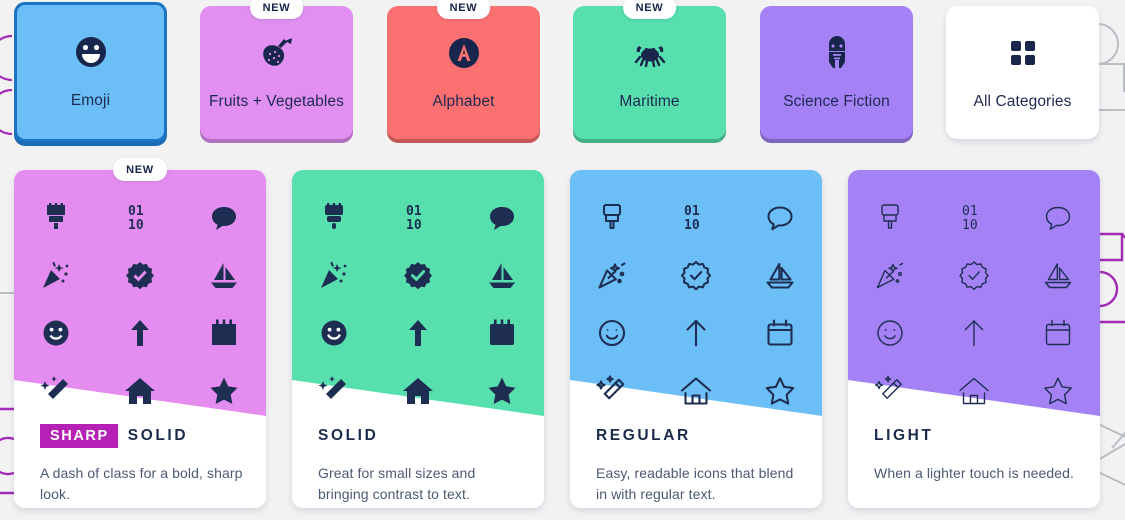 The image size is (1125, 520). Describe the element at coordinates (837, 55) in the screenshot. I see `robot-icon` at that location.